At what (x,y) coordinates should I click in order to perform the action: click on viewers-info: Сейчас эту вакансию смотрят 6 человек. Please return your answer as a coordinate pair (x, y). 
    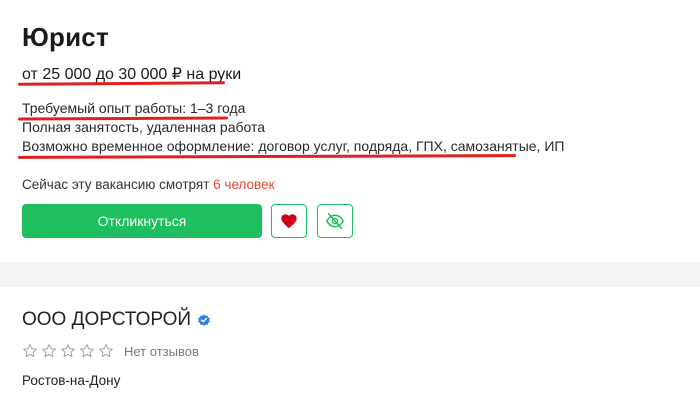
    Looking at the image, I should click on (148, 184).